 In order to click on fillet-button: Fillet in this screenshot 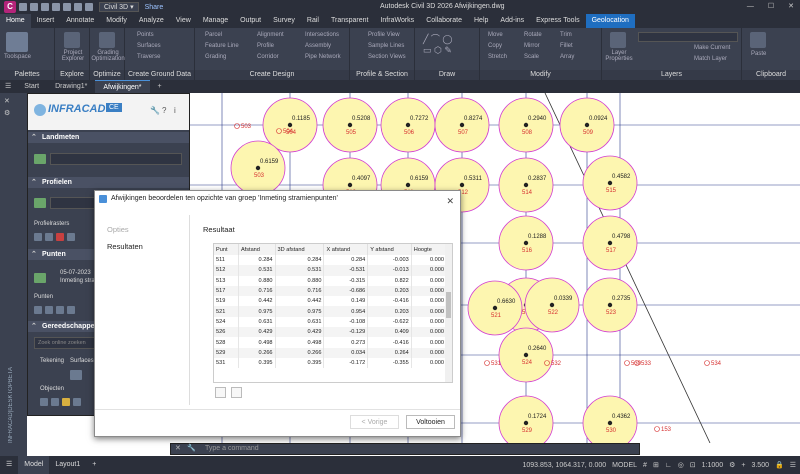, I will do `click(566, 46)`.